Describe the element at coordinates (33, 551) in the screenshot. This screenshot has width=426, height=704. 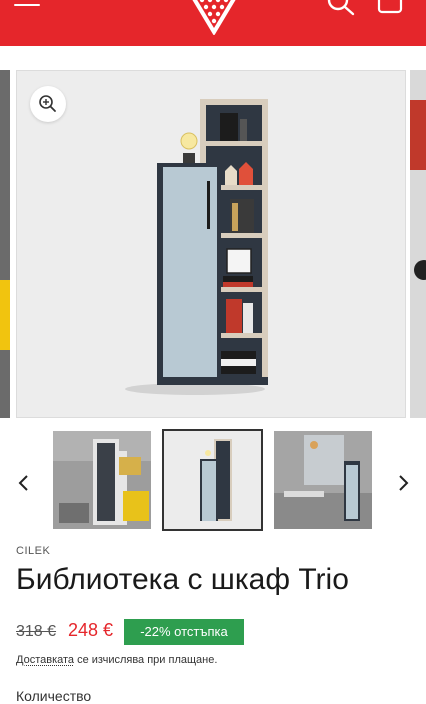
I see `product-brand: CILEK` at that location.